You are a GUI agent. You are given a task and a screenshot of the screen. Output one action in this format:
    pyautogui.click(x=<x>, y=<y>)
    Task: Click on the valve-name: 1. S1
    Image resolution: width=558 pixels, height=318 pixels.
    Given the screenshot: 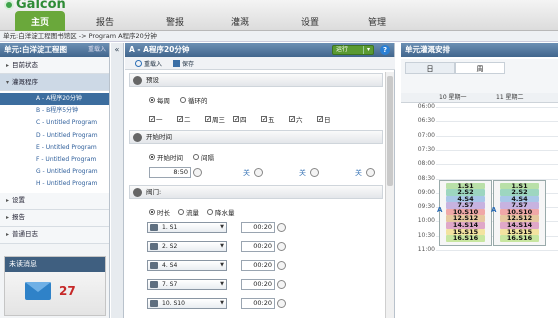 What is the action you would take?
    pyautogui.click(x=170, y=227)
    